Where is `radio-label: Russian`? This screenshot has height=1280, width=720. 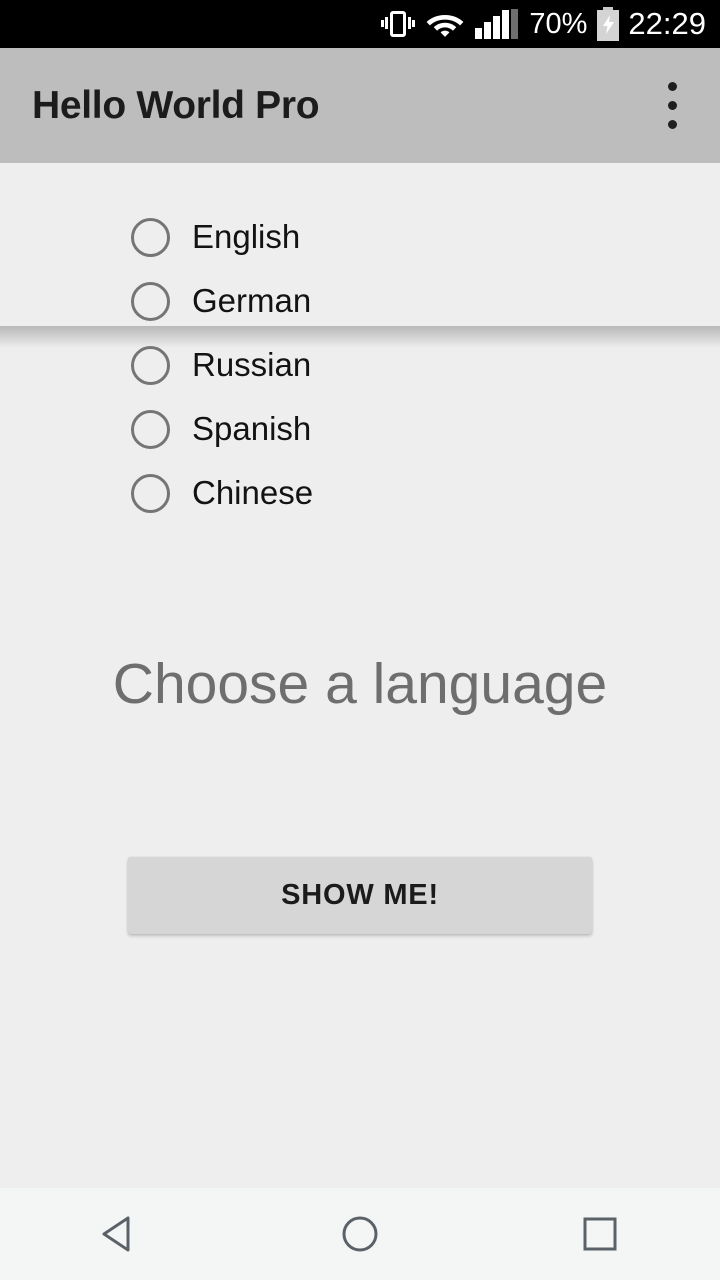 radio-label: Russian is located at coordinates (252, 364).